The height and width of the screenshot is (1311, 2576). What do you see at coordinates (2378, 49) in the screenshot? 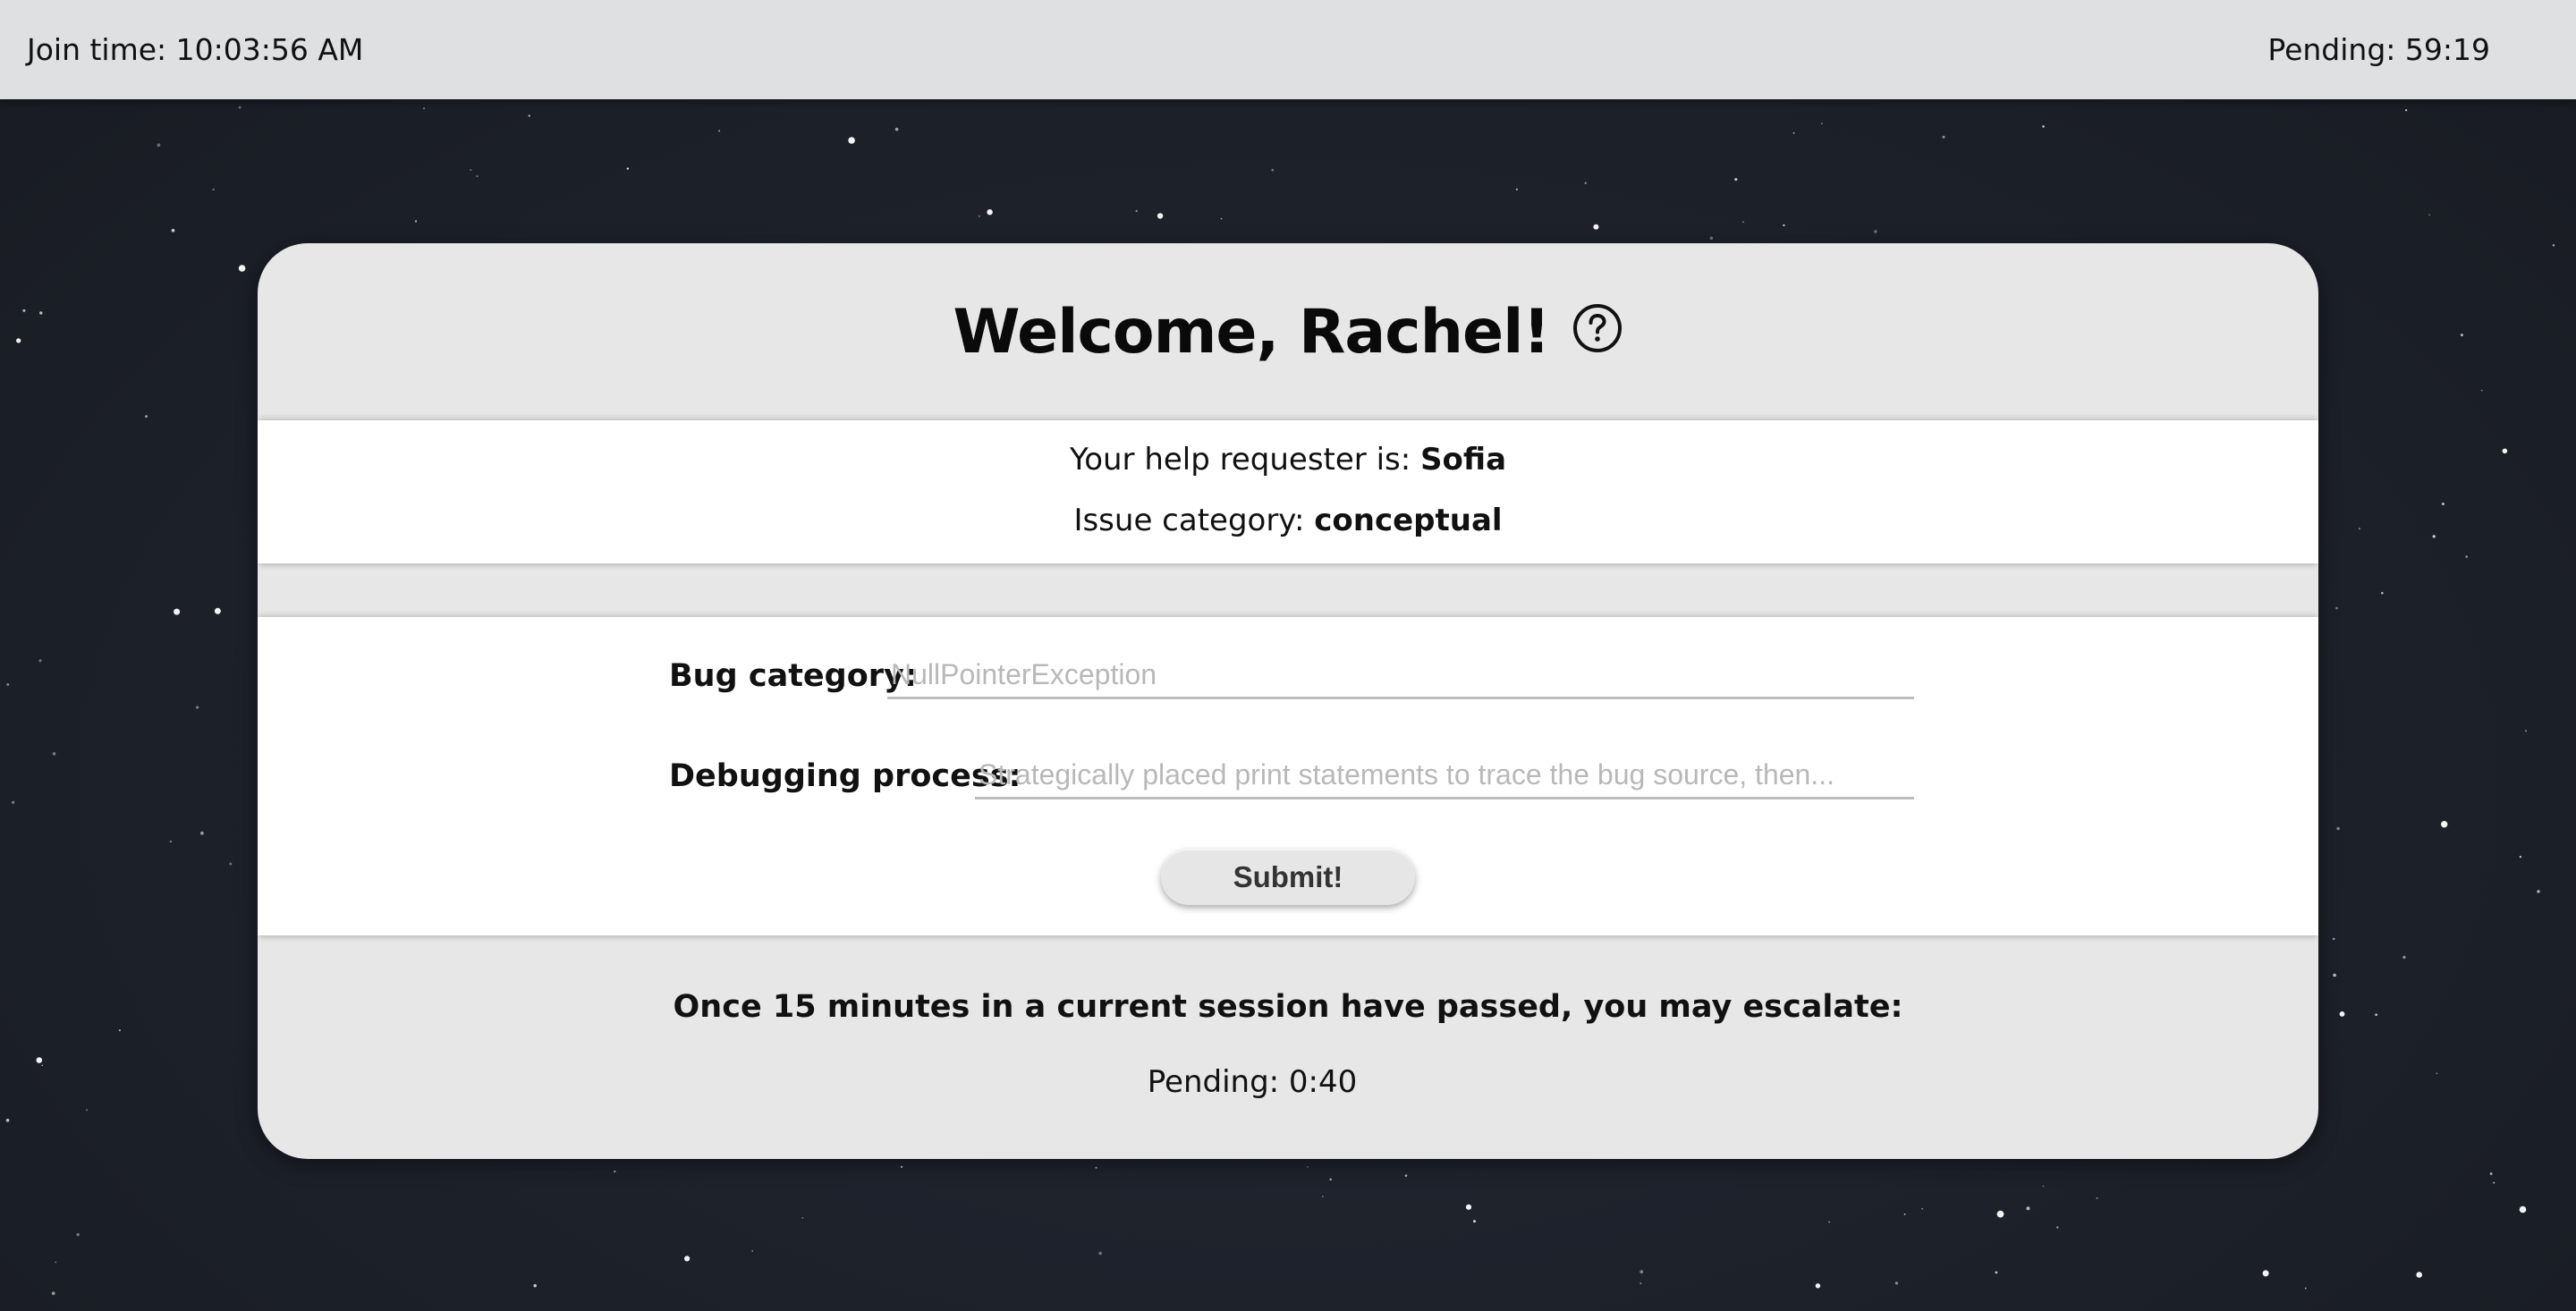
I see `session-pending-timer: Pending: 59:19` at bounding box center [2378, 49].